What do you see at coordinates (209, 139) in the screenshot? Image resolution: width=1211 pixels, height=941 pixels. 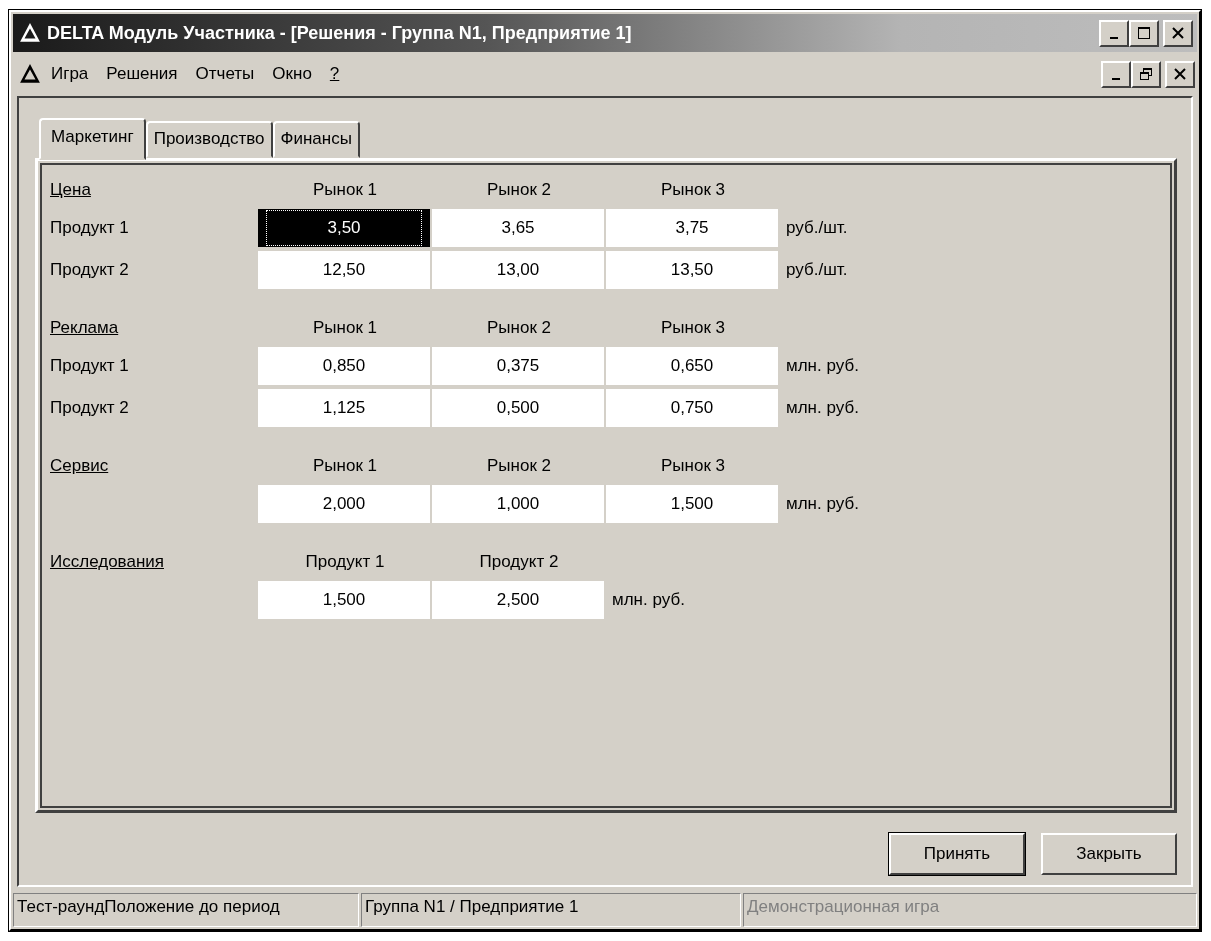 I see `tab: Производство` at bounding box center [209, 139].